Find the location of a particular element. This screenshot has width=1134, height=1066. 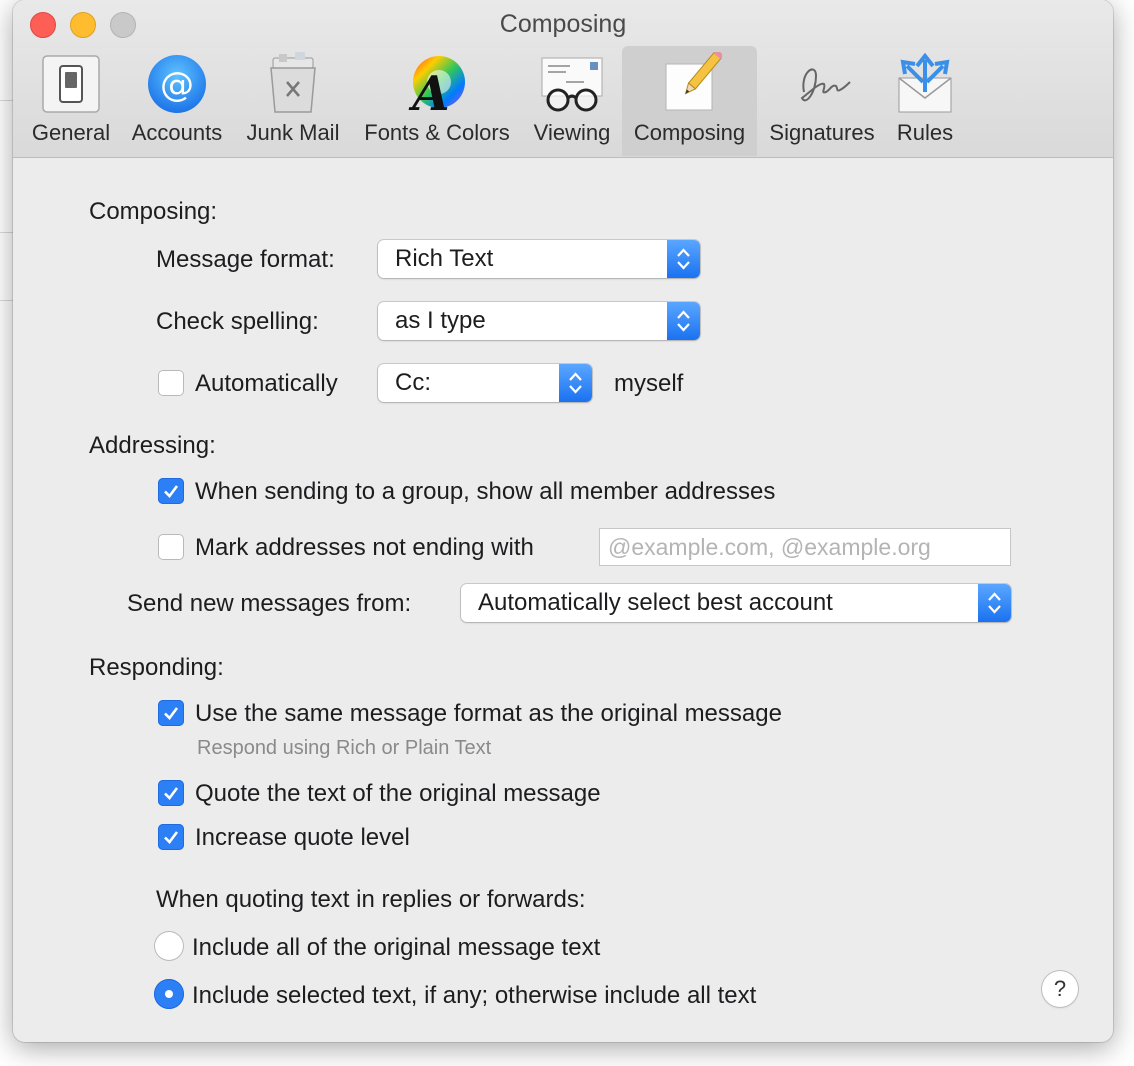

tab-viewing: Viewing is located at coordinates (572, 101).